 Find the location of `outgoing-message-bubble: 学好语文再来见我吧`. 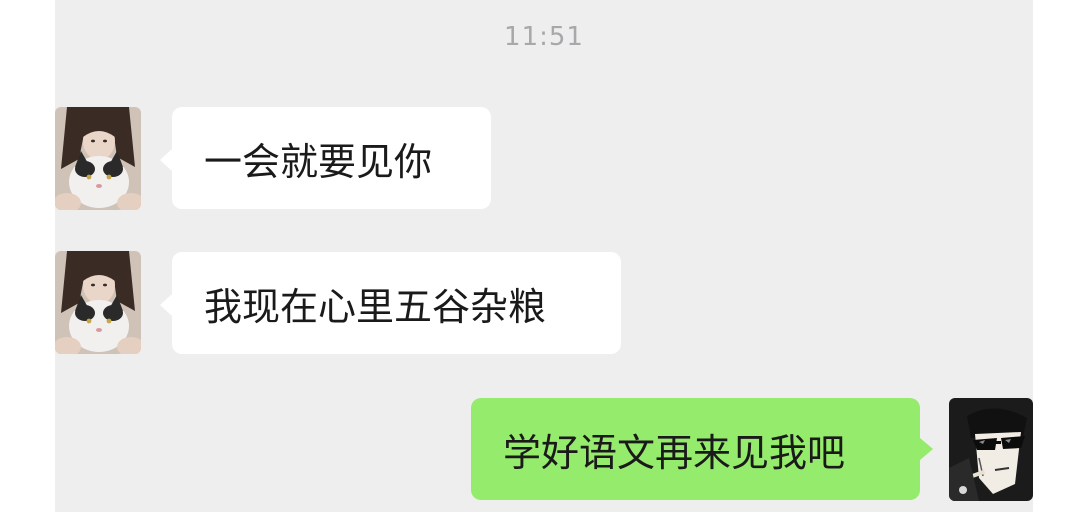

outgoing-message-bubble: 学好语文再来见我吧 is located at coordinates (702, 449).